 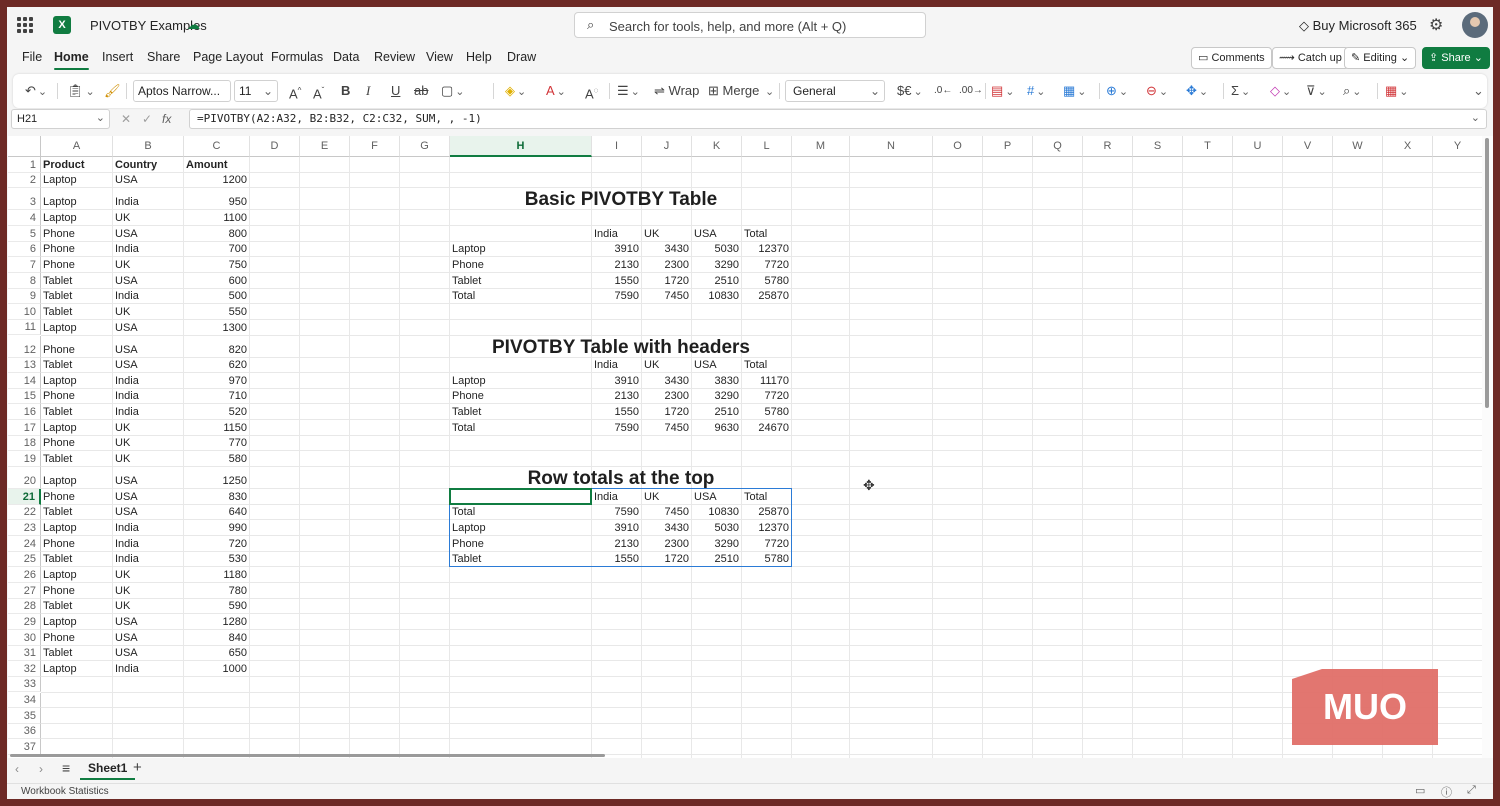 I want to click on wrap-text-button: ⇌ Wrap, so click(x=676, y=91).